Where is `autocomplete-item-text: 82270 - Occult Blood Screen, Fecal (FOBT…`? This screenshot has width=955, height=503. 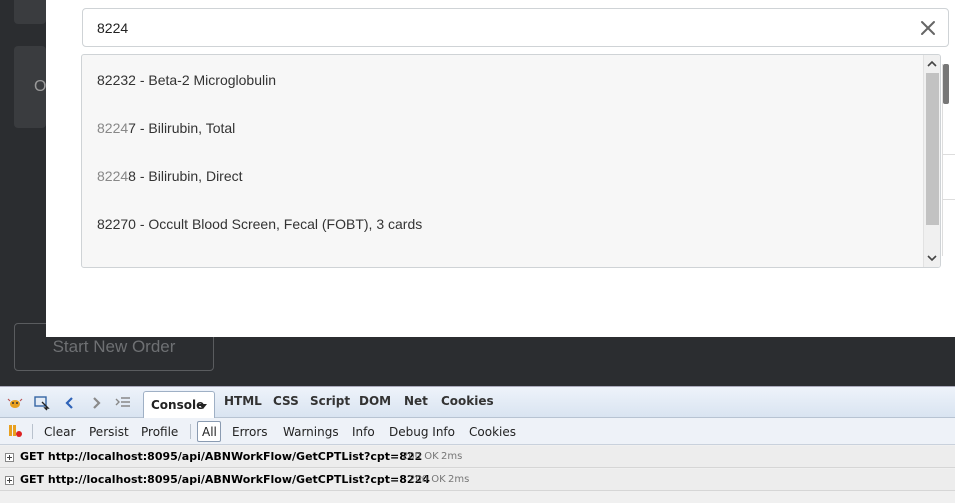
autocomplete-item-text: 82270 - Occult Blood Screen, Fecal (FOBT… is located at coordinates (260, 224).